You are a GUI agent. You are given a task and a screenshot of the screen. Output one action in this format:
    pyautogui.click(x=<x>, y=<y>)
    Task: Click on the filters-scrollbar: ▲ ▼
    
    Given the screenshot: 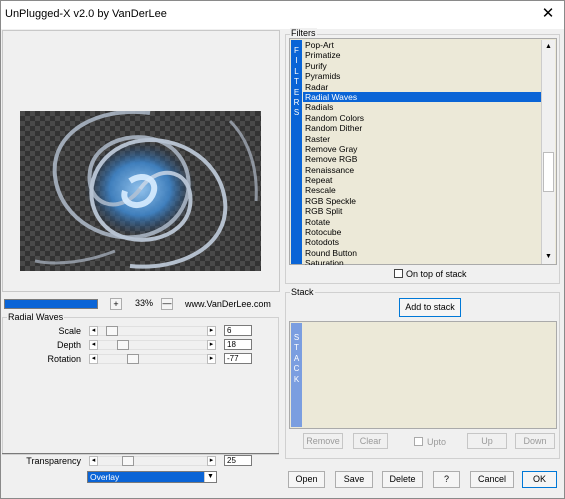 What is the action you would take?
    pyautogui.click(x=548, y=152)
    